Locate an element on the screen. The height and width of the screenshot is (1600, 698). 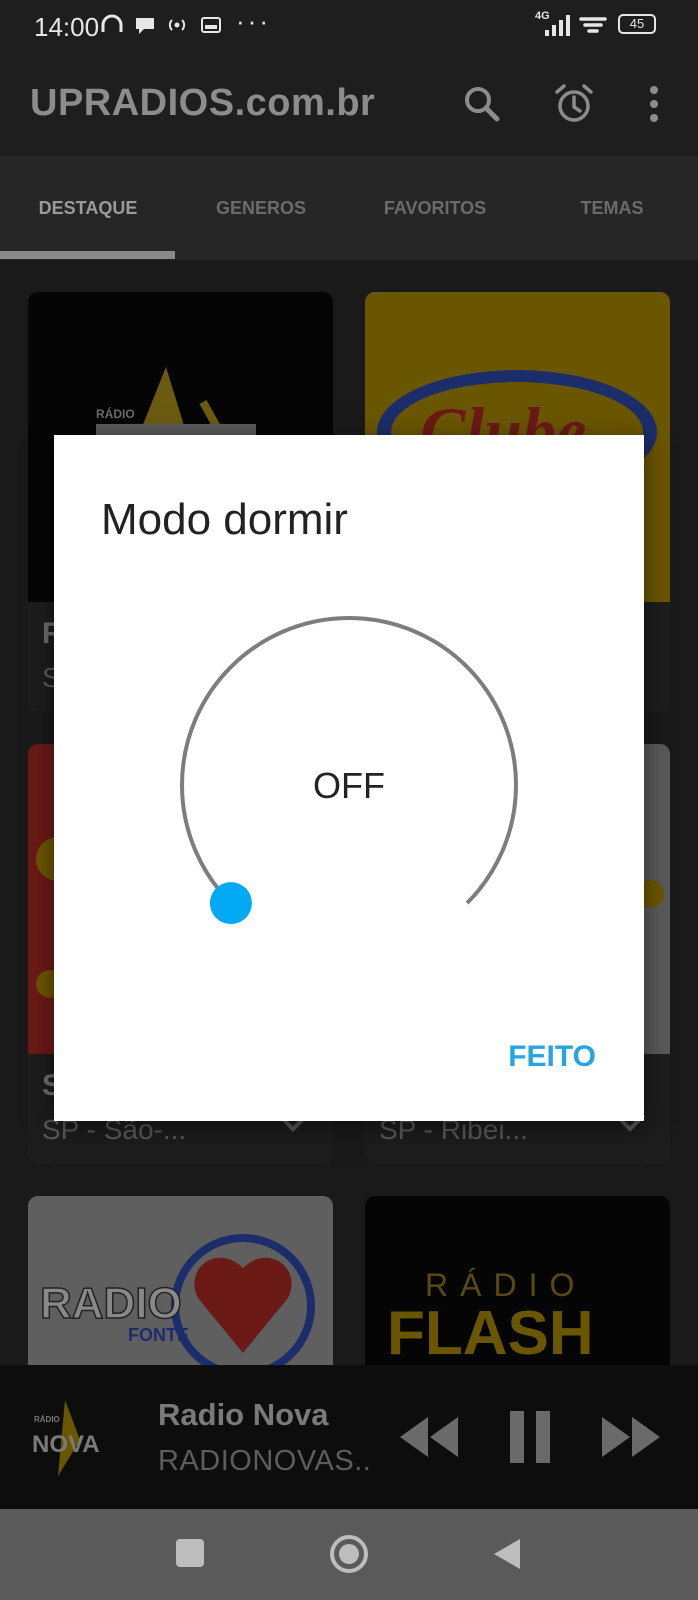
fast-forward-icon is located at coordinates (631, 1437).